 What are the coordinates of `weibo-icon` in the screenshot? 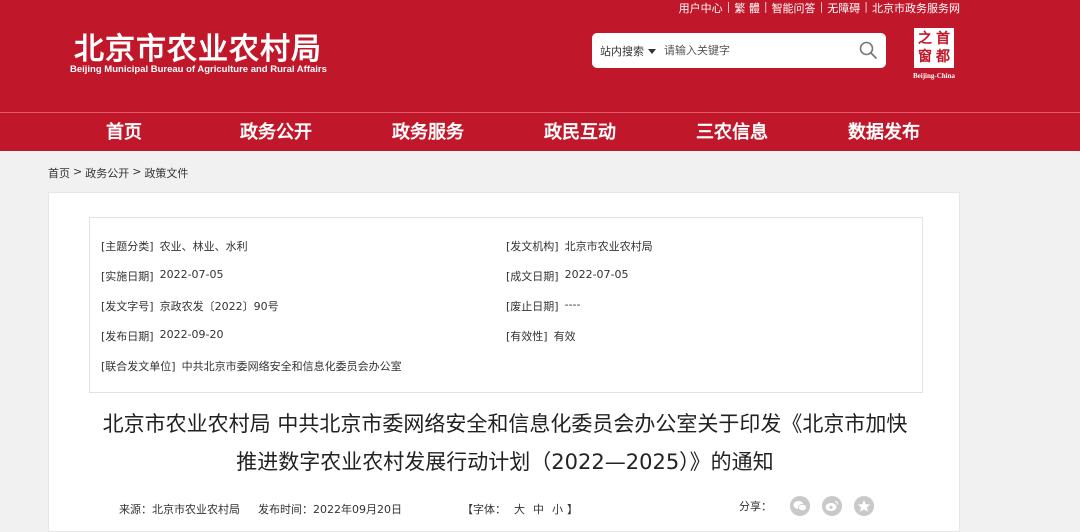 It's located at (832, 505).